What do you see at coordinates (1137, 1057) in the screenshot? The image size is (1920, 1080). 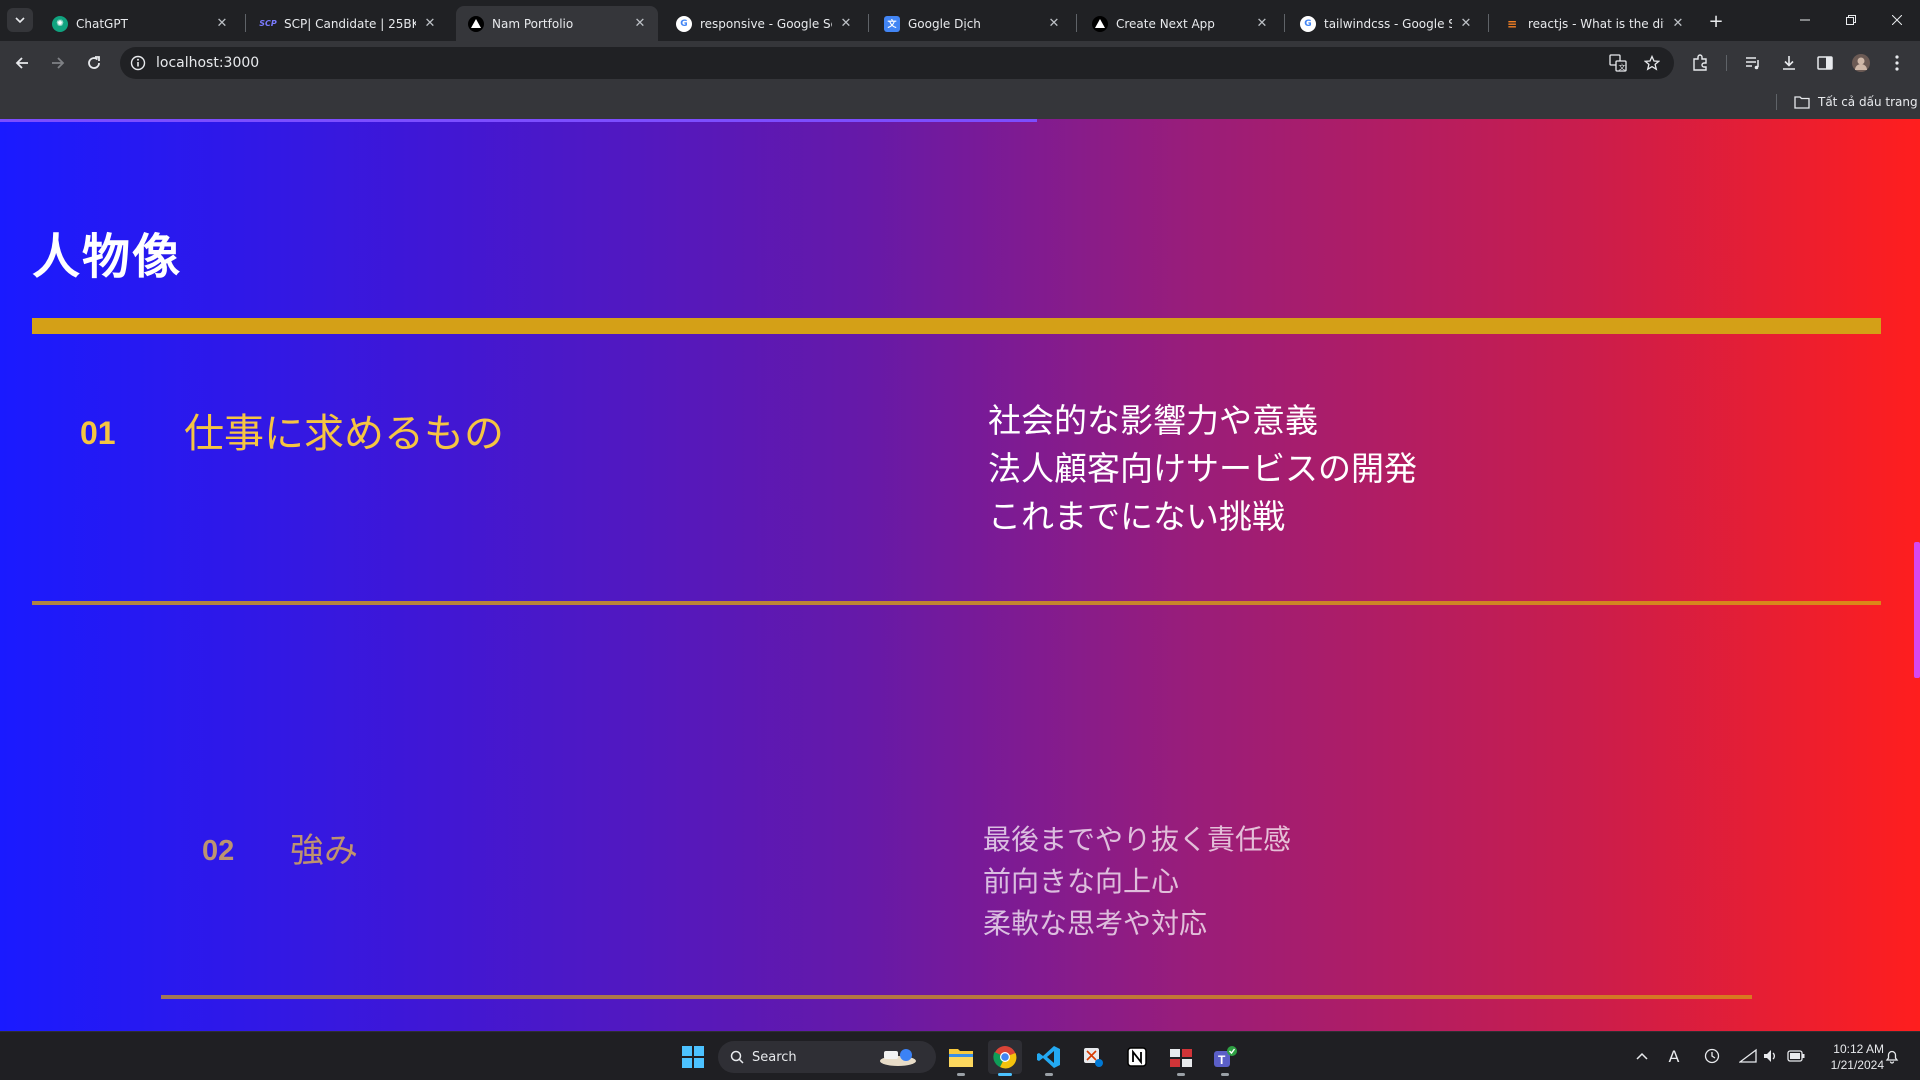 I see `notion-icon` at bounding box center [1137, 1057].